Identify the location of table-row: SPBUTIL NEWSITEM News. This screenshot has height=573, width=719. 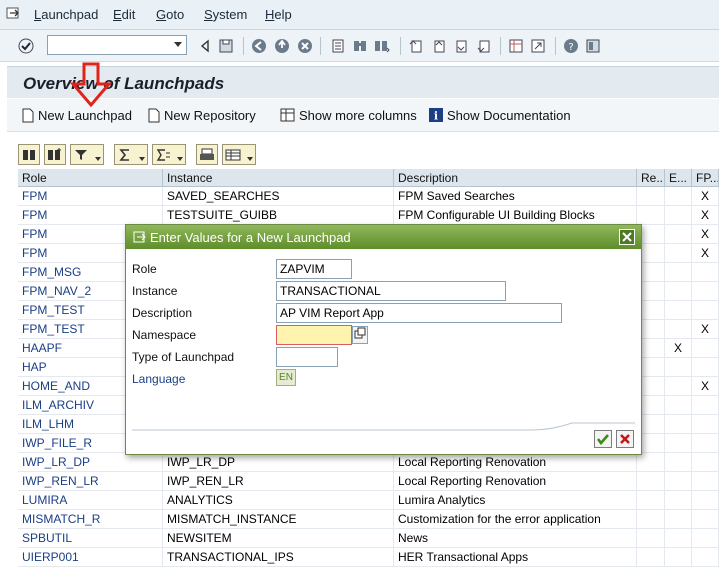
(368, 538).